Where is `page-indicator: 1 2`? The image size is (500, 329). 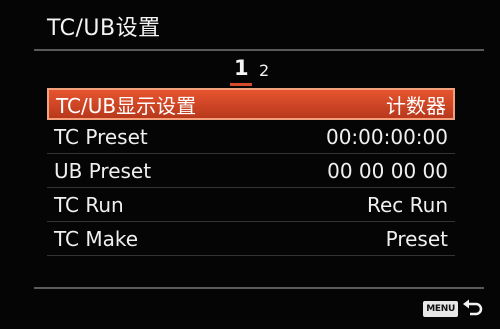 page-indicator: 1 2 is located at coordinates (250, 71).